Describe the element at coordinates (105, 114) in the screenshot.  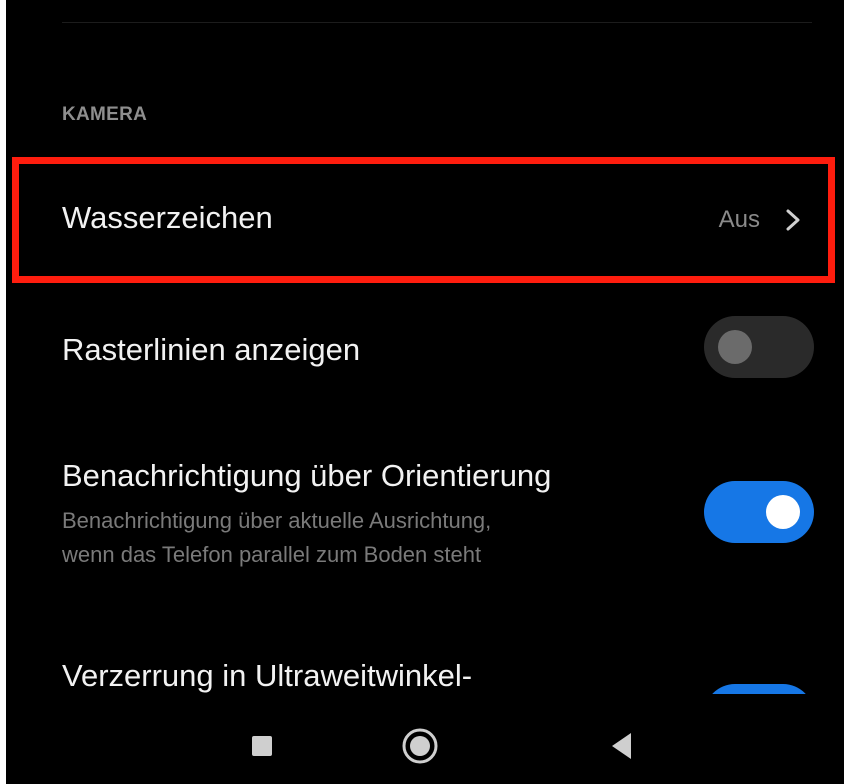
I see `section-header-camera: KAMERA` at that location.